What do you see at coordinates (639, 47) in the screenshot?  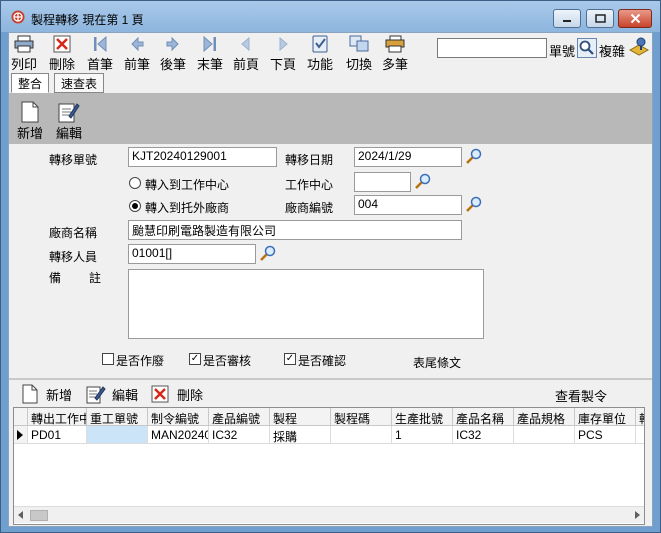 I see `copy-tool-icon` at bounding box center [639, 47].